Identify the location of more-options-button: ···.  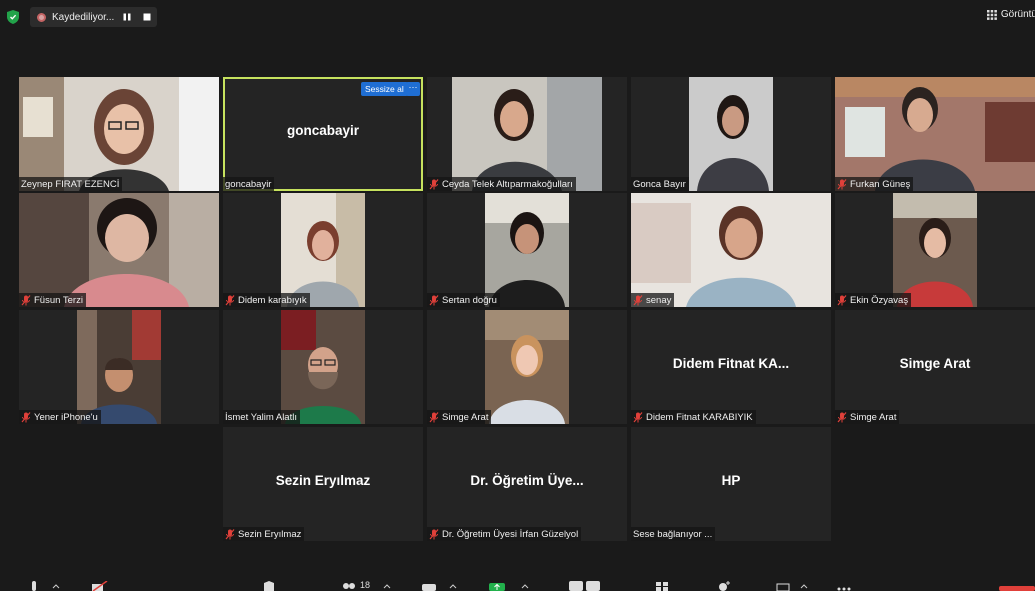
(413, 89).